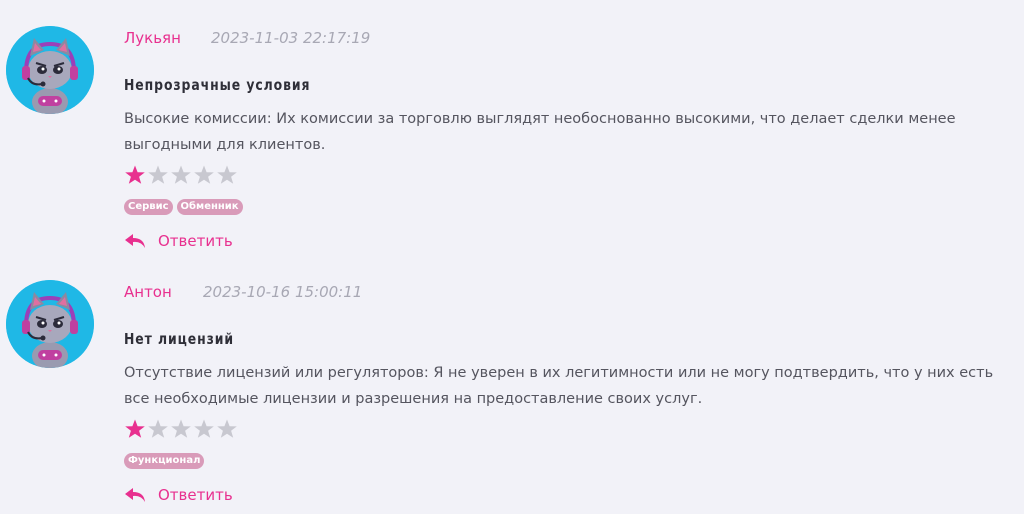  What do you see at coordinates (291, 38) in the screenshot?
I see `review-date: 2023-11-03 22:17:19` at bounding box center [291, 38].